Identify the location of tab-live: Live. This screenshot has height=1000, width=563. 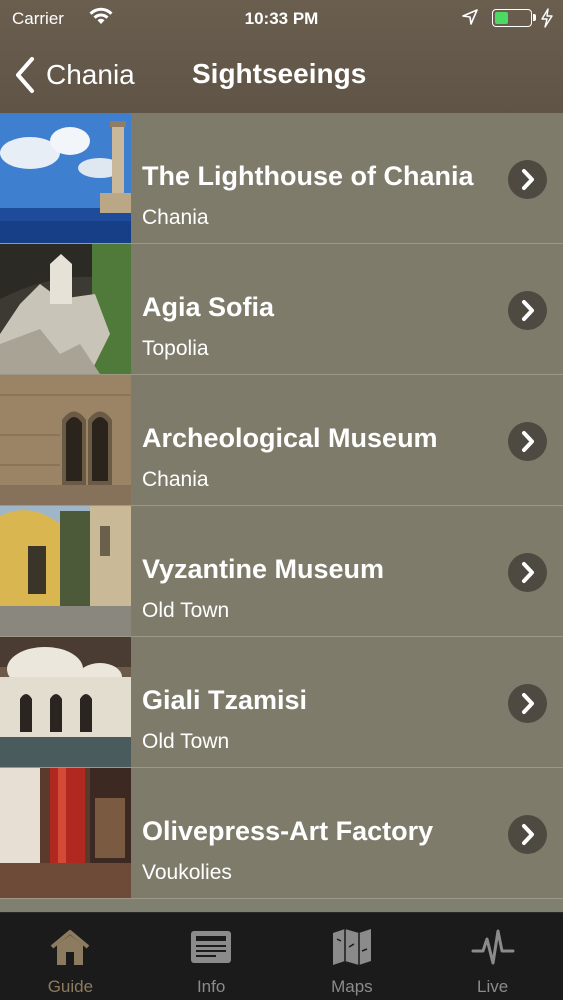
(492, 956).